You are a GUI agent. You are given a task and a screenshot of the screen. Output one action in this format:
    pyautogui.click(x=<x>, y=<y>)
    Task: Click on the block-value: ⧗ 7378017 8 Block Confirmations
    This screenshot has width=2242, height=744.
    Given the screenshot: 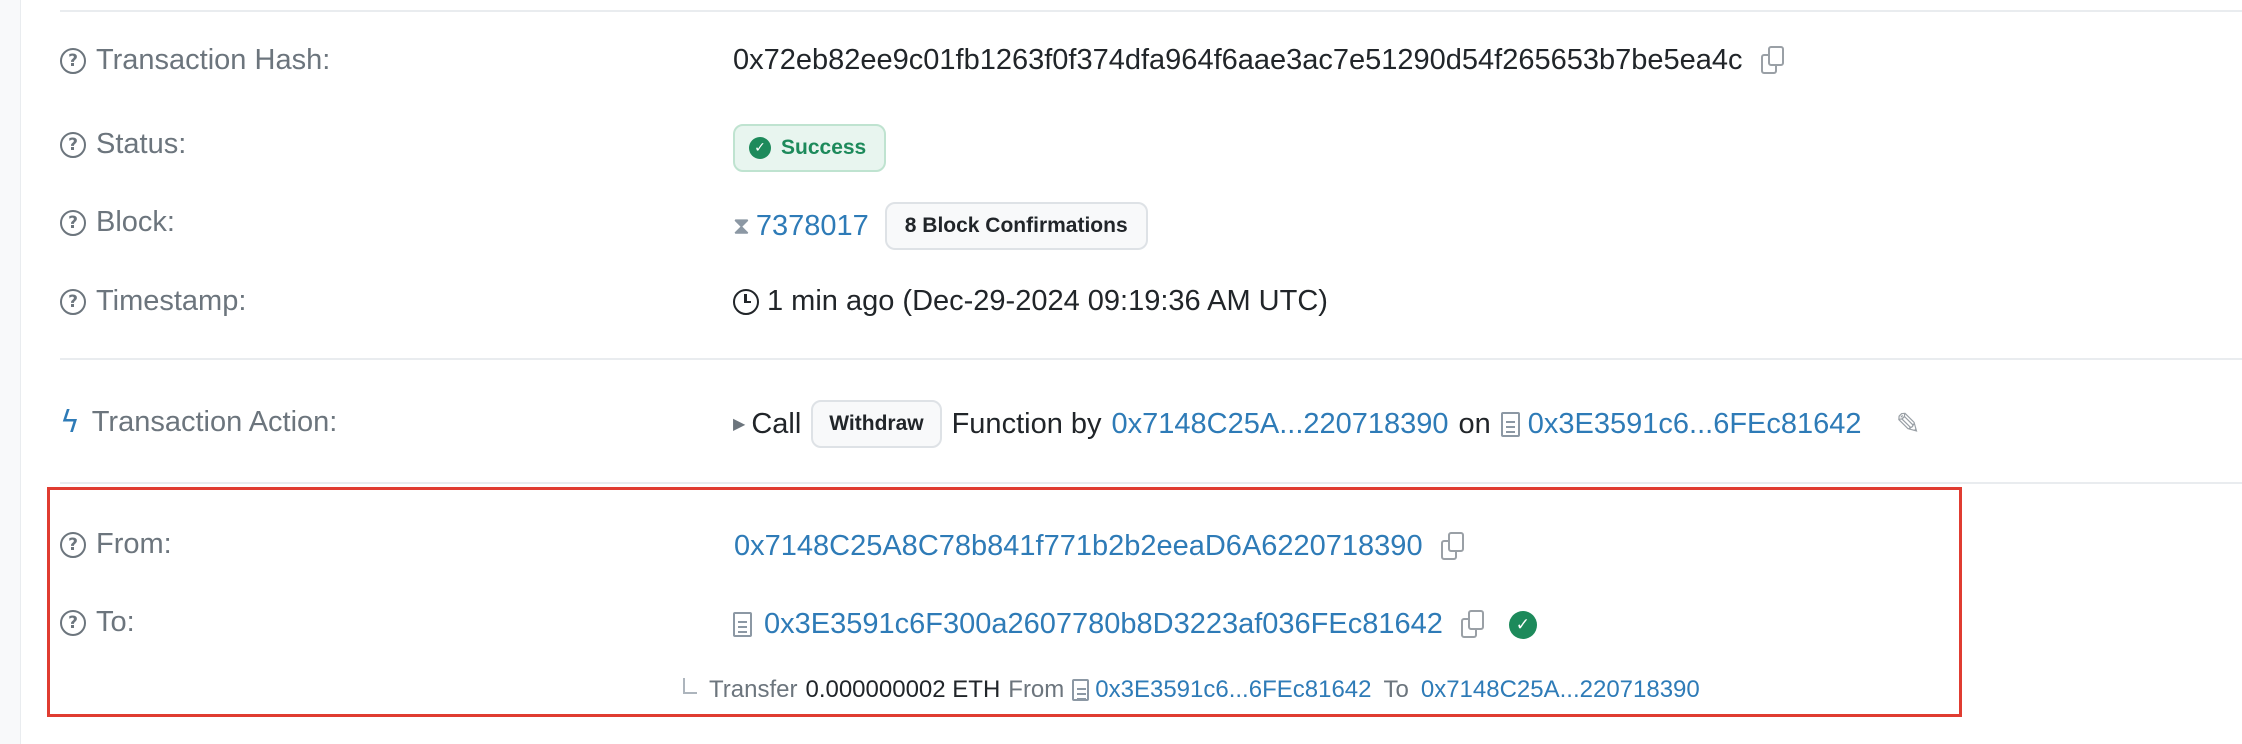 What is the action you would take?
    pyautogui.click(x=940, y=226)
    